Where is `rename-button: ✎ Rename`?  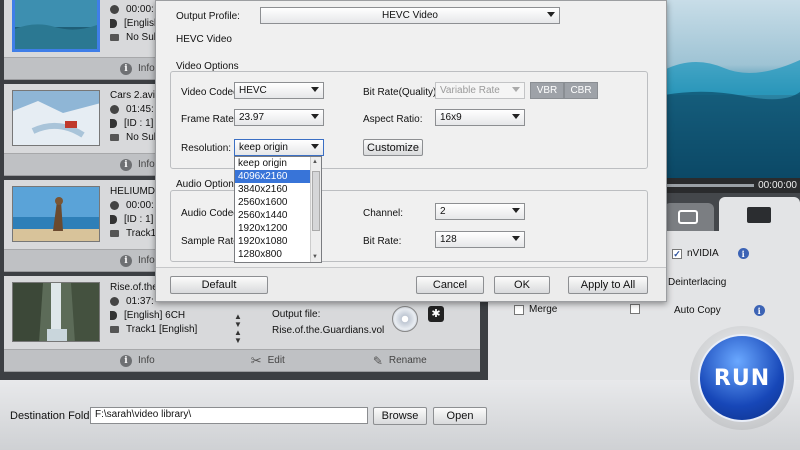 rename-button: ✎ Rename is located at coordinates (400, 361).